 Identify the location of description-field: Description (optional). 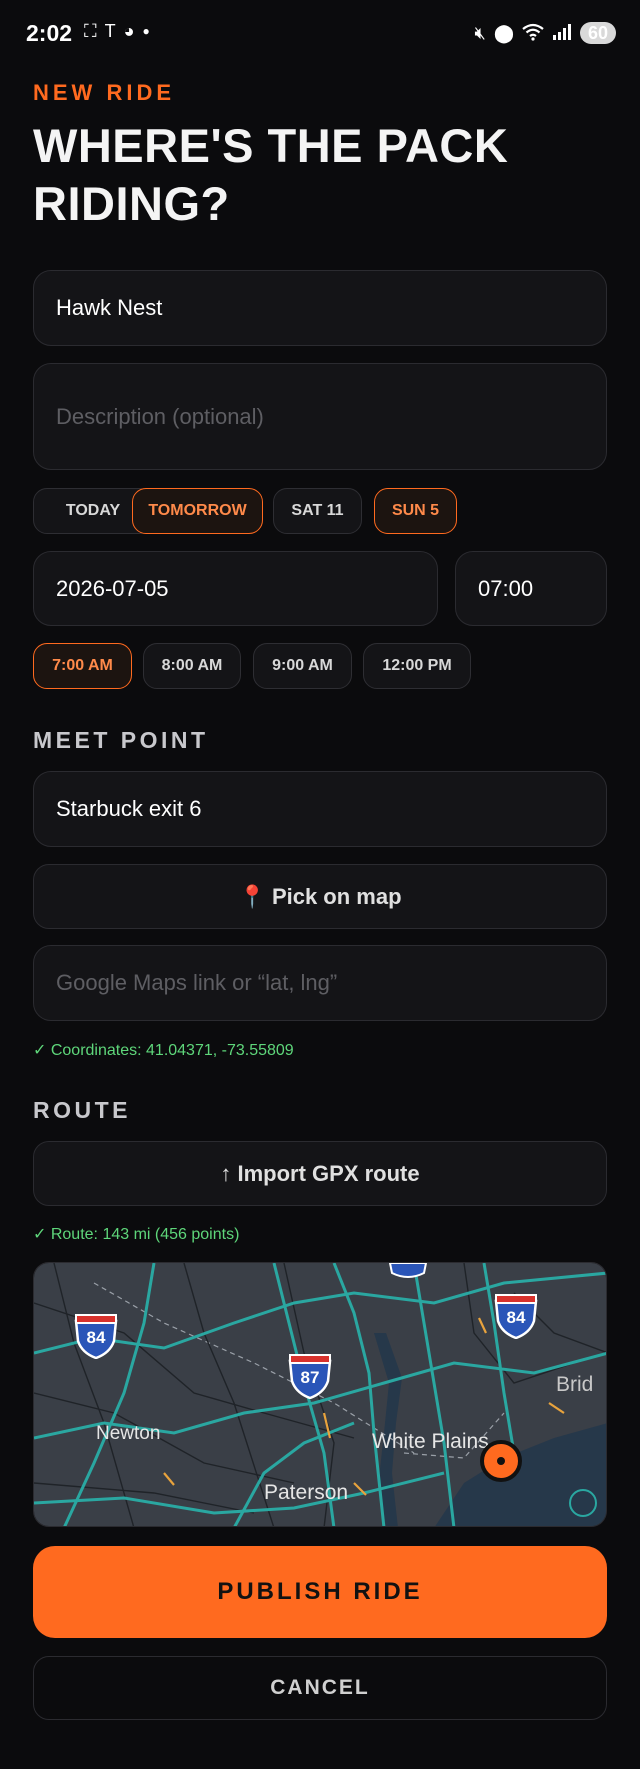
(320, 416).